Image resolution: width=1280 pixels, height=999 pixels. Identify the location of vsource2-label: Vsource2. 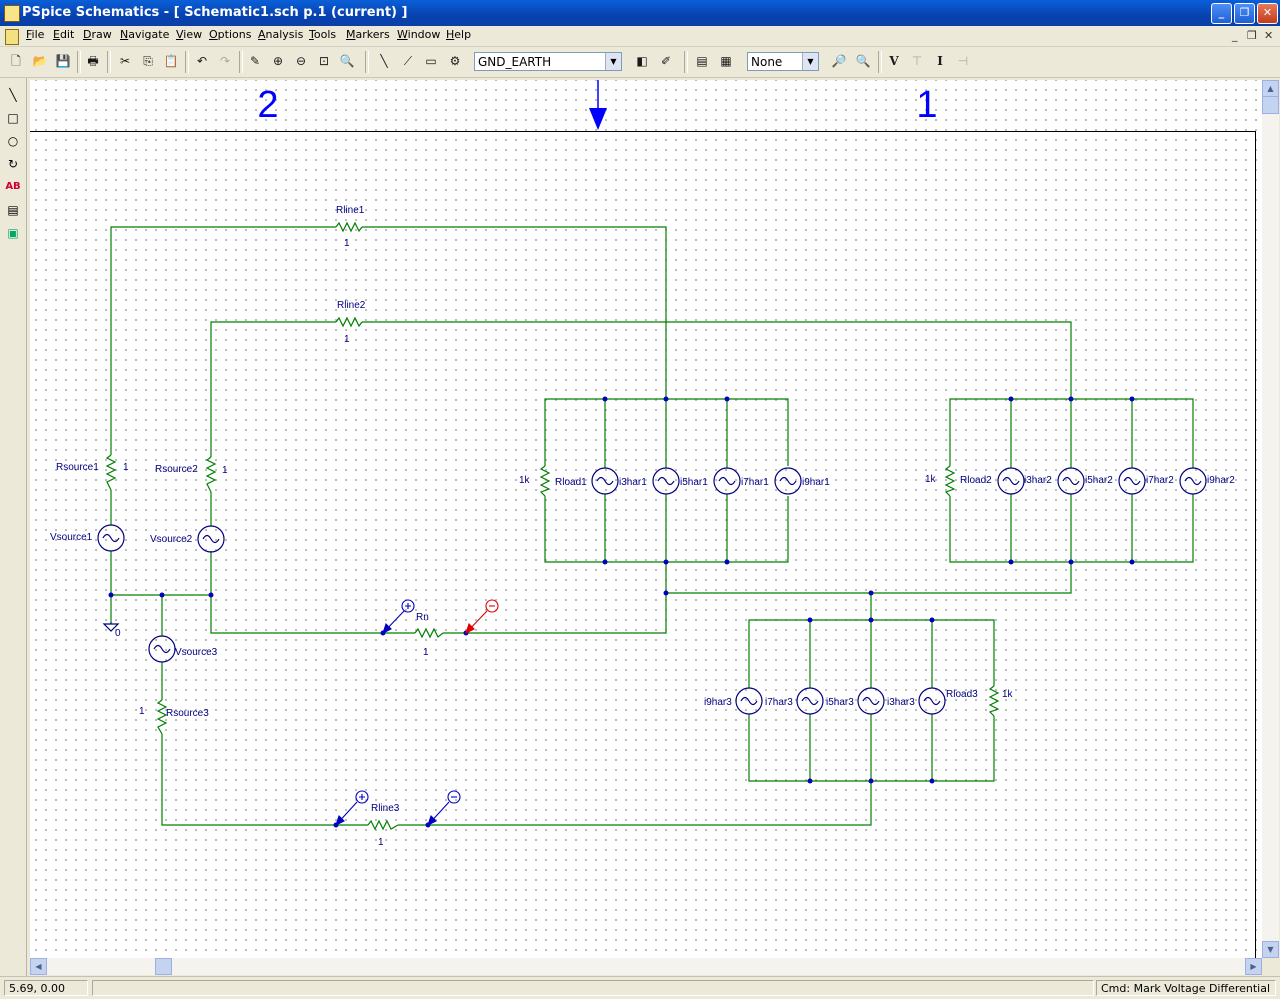
(171, 539).